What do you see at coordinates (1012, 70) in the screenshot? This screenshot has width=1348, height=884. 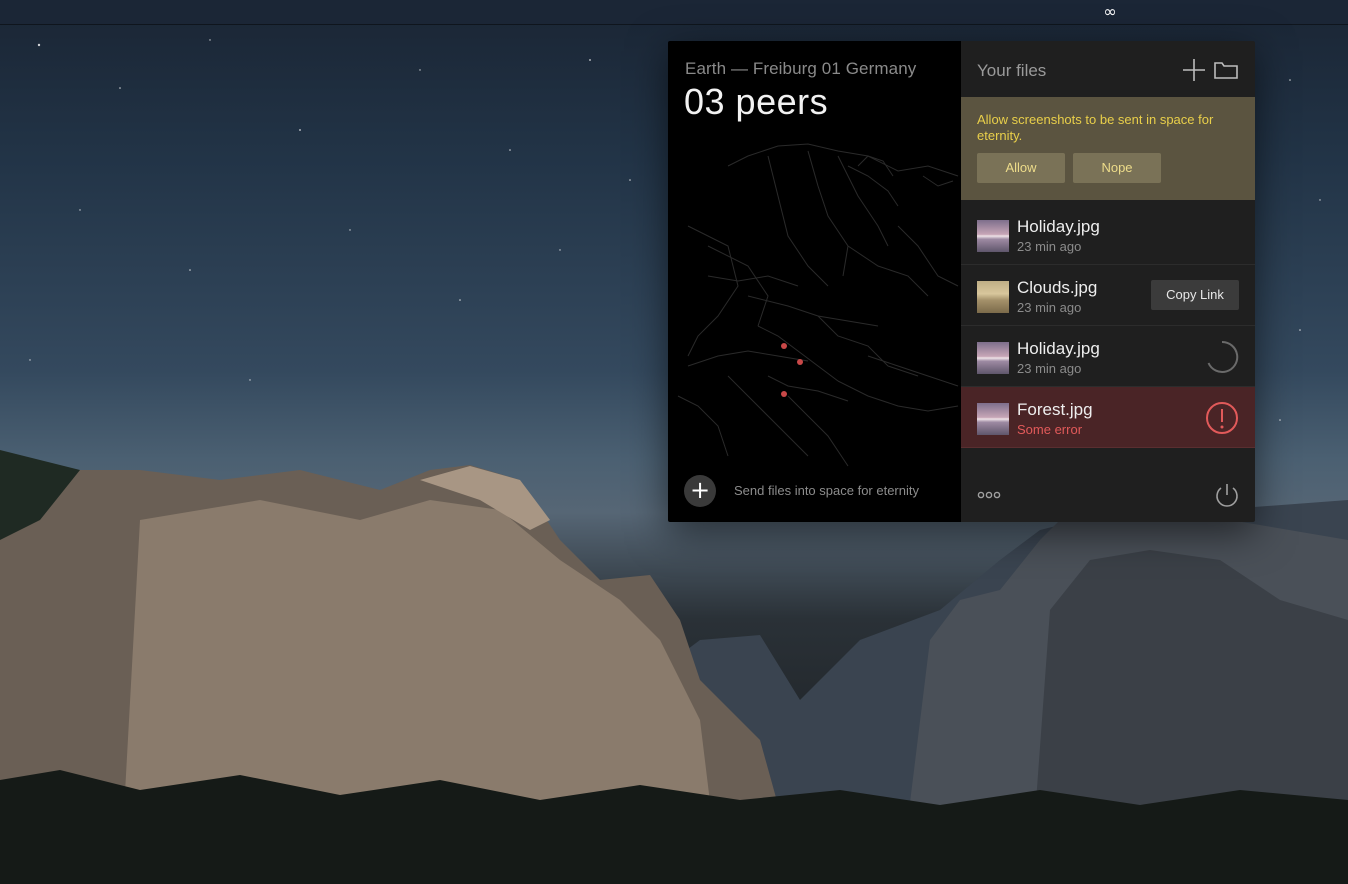 I see `files-title: Your files` at bounding box center [1012, 70].